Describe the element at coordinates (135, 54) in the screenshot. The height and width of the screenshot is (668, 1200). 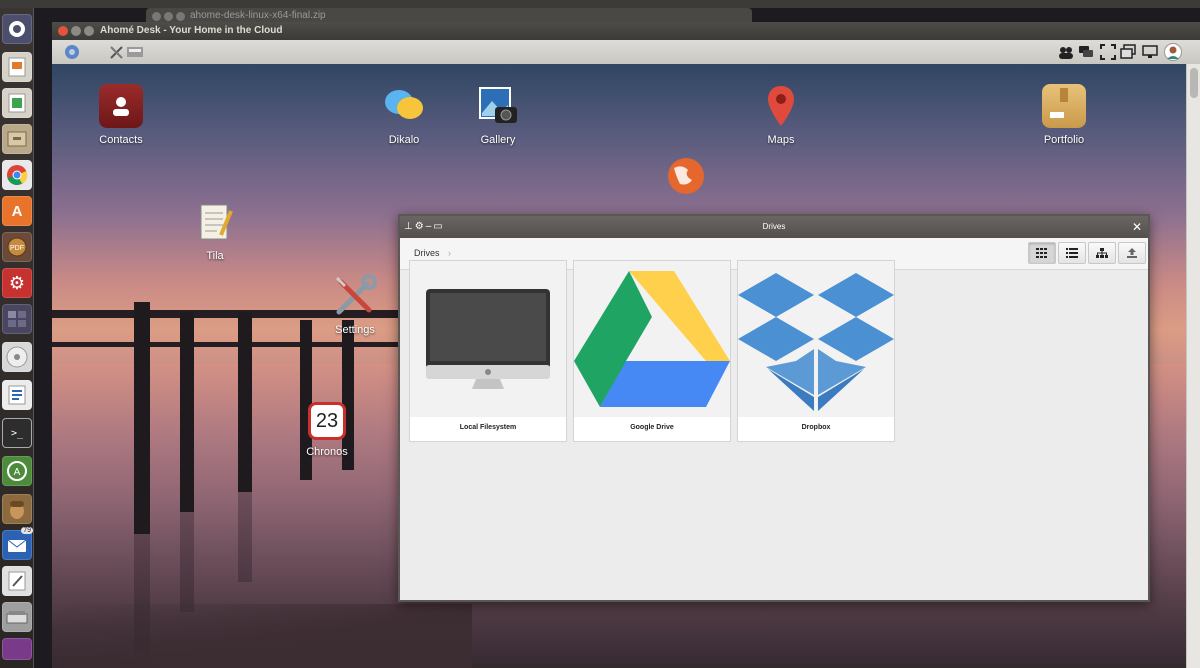
I see `drive-icon` at that location.